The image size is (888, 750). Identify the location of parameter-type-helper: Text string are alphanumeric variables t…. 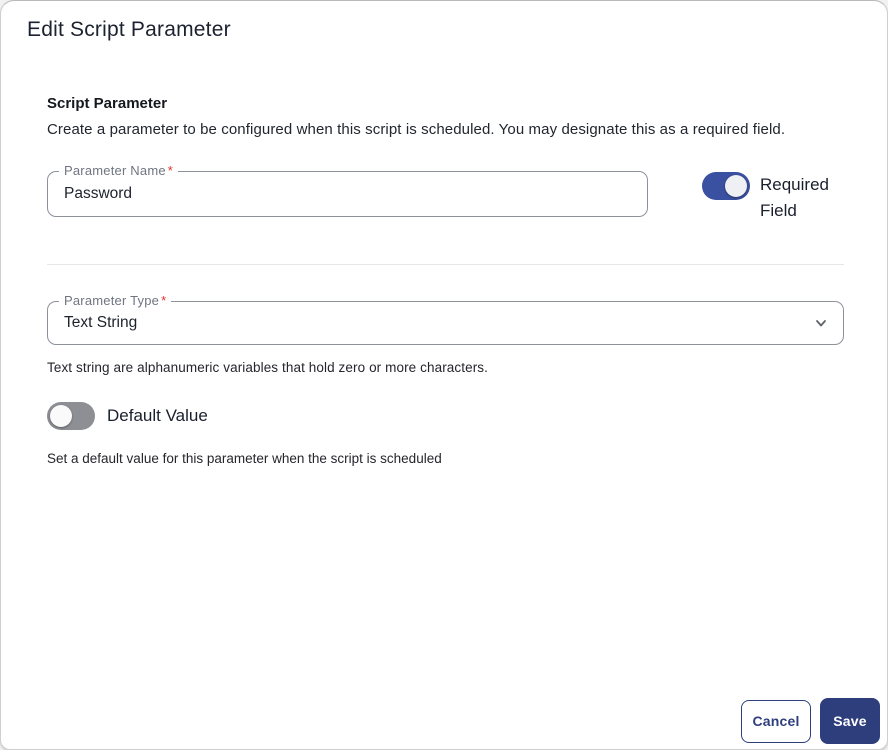
(267, 367).